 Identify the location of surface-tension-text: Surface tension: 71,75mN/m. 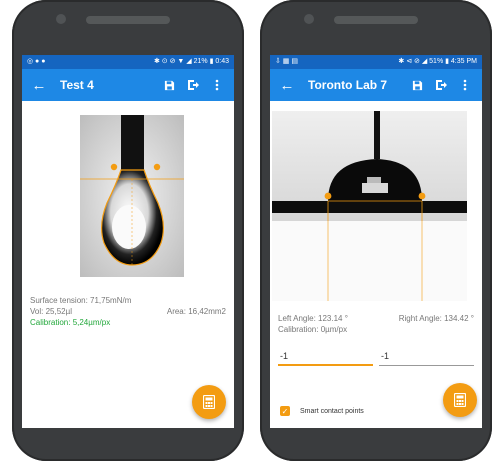
(81, 300).